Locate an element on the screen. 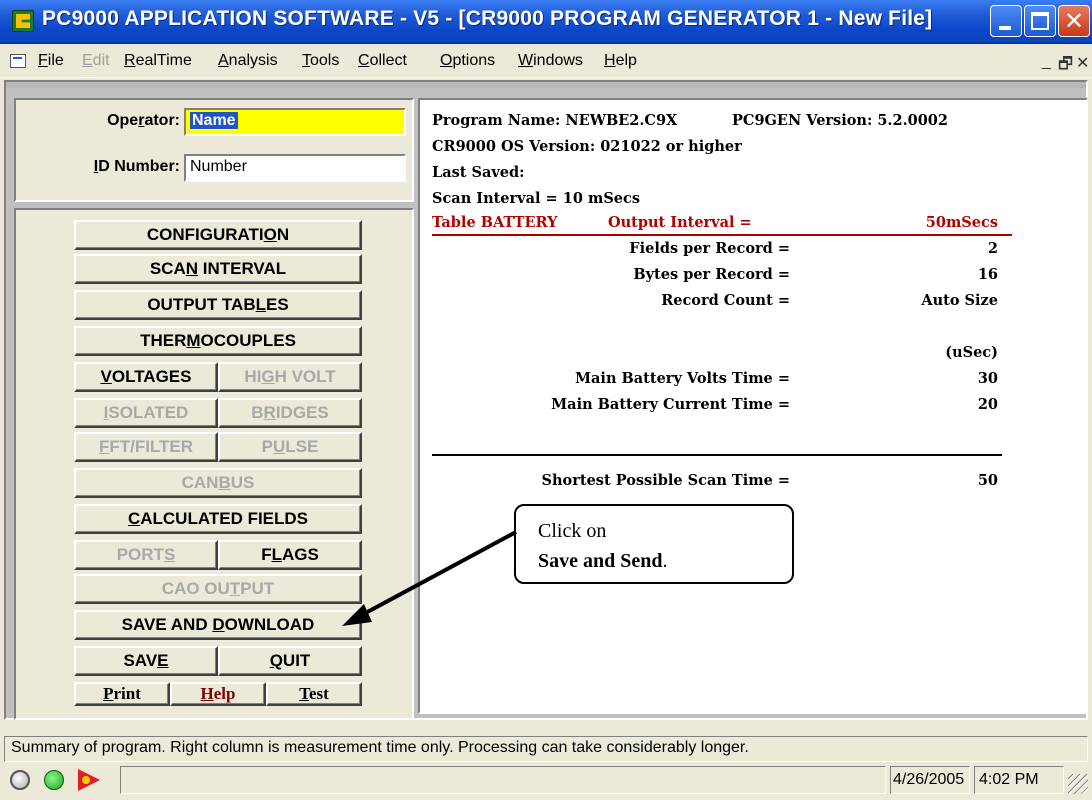 The width and height of the screenshot is (1092, 800). menu-options: Options is located at coordinates (467, 61).